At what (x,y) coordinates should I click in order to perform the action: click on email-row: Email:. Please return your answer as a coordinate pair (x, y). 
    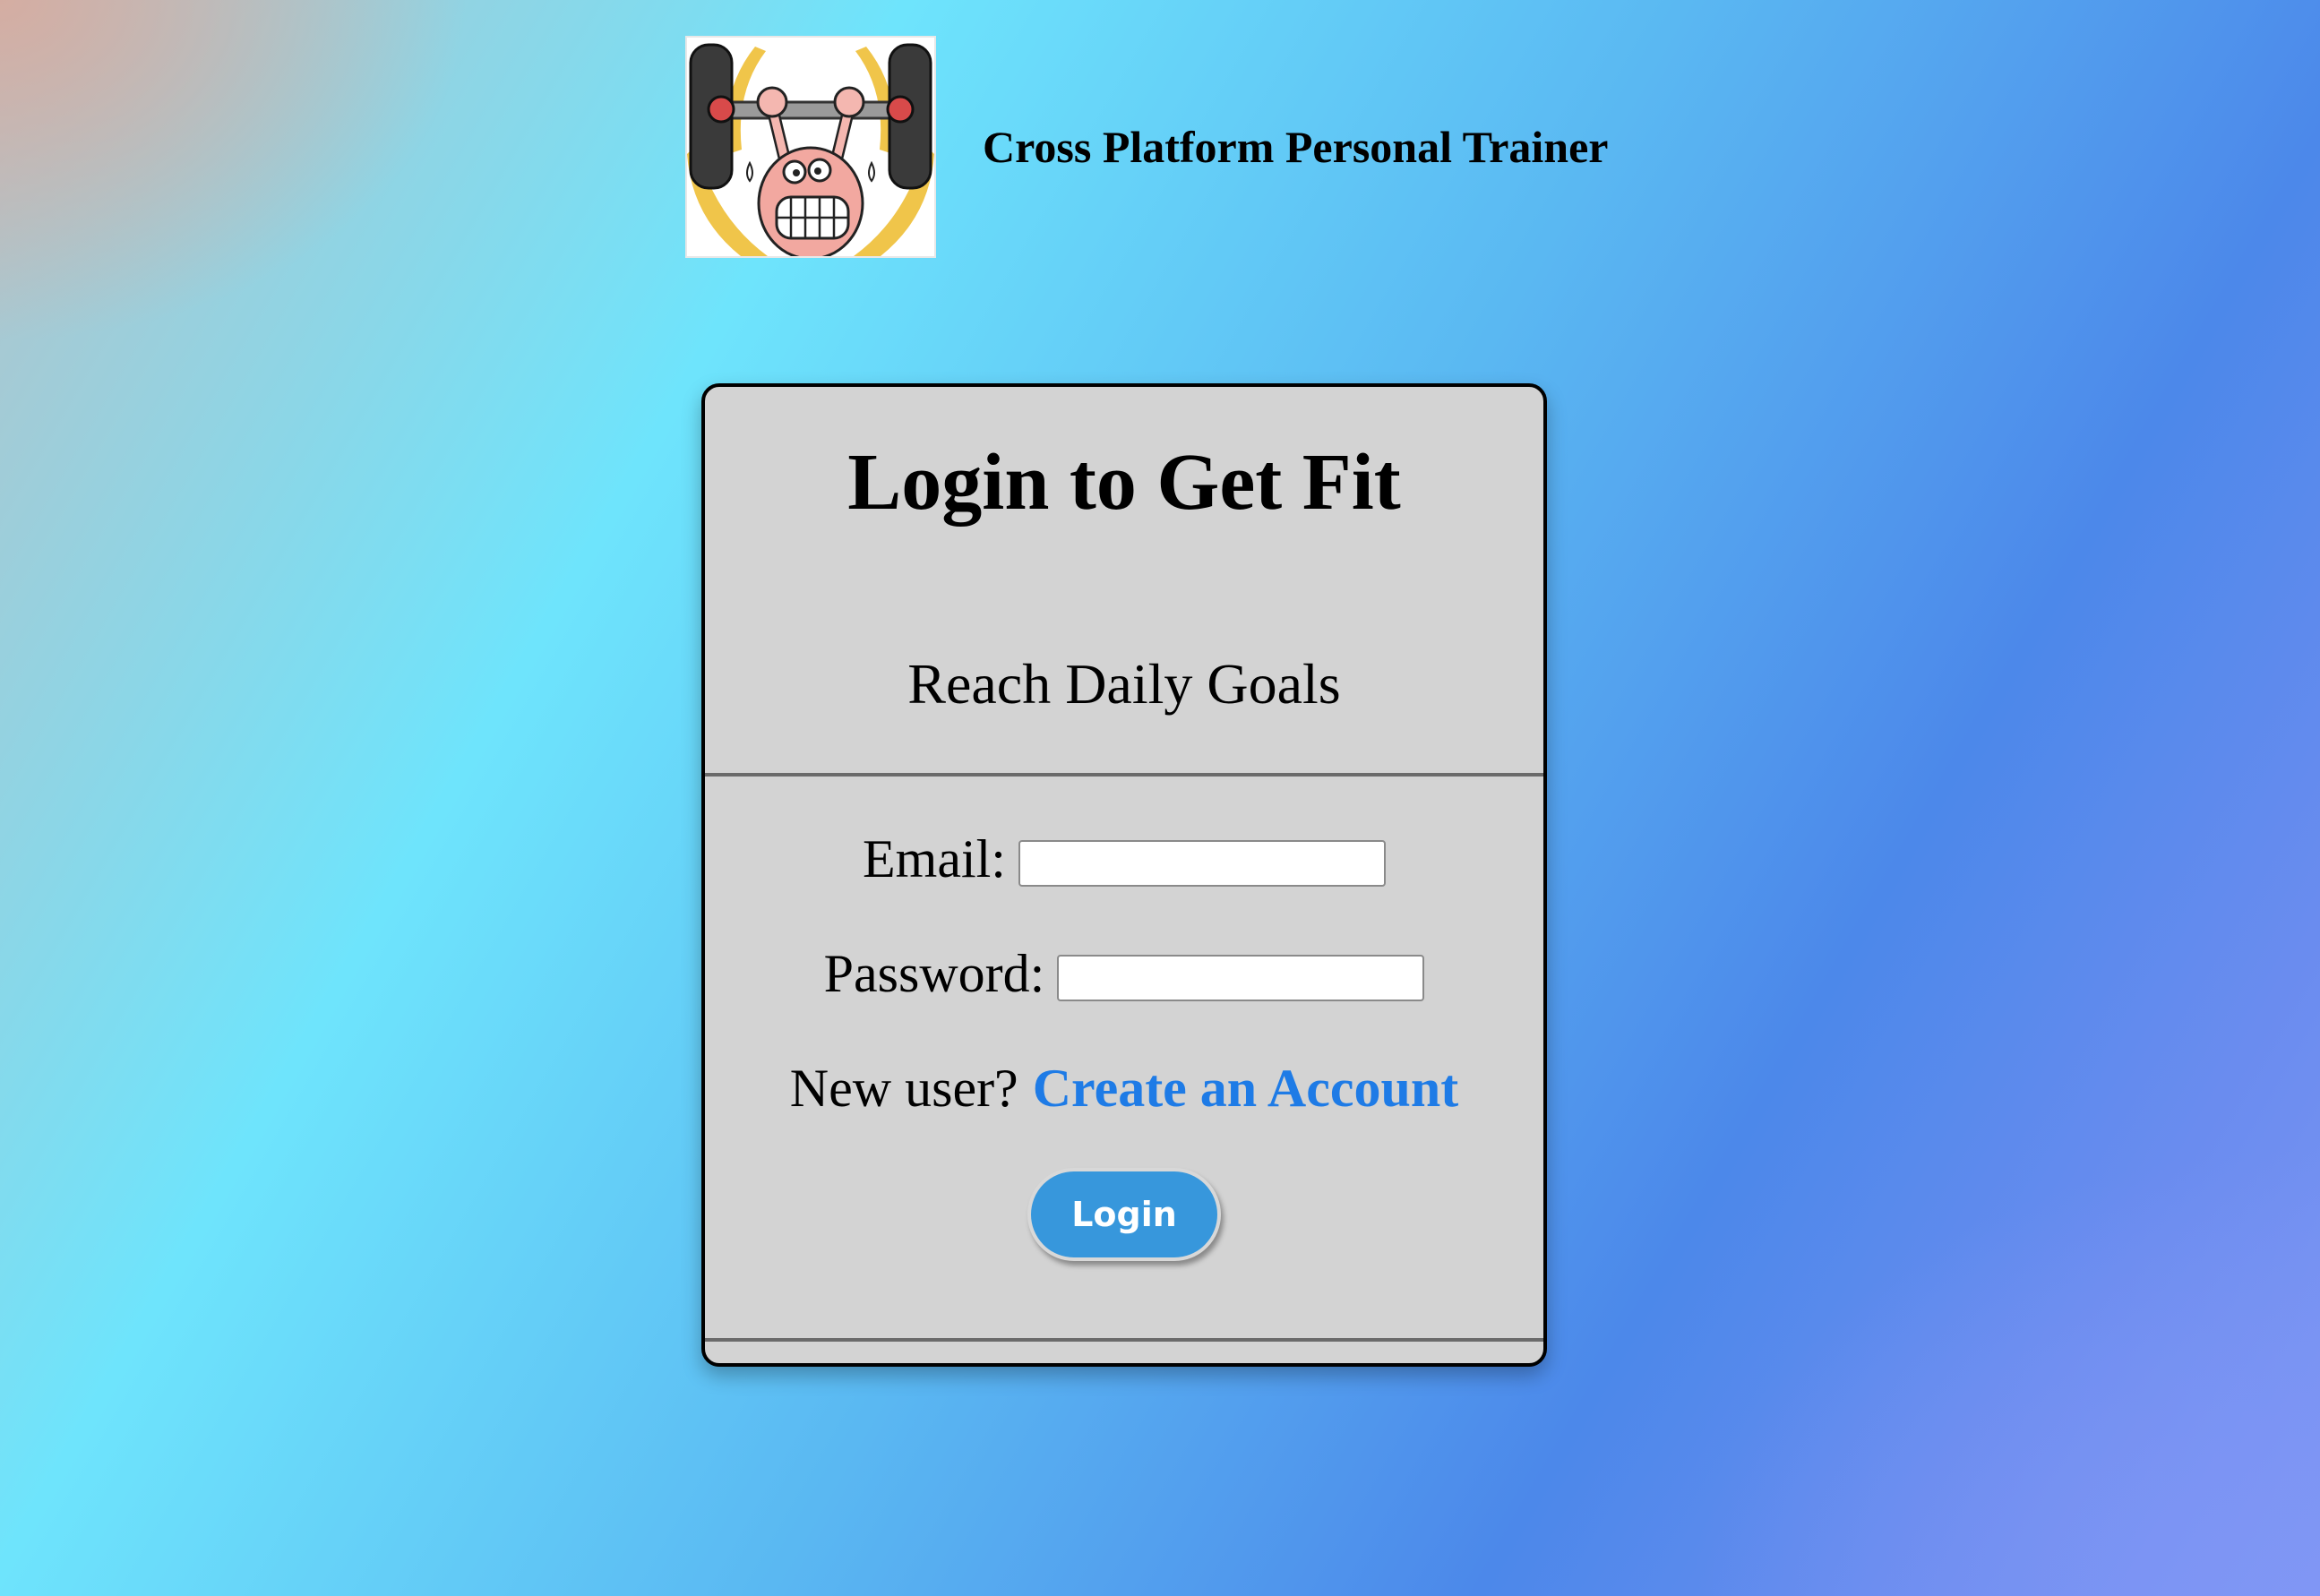
    Looking at the image, I should click on (1124, 859).